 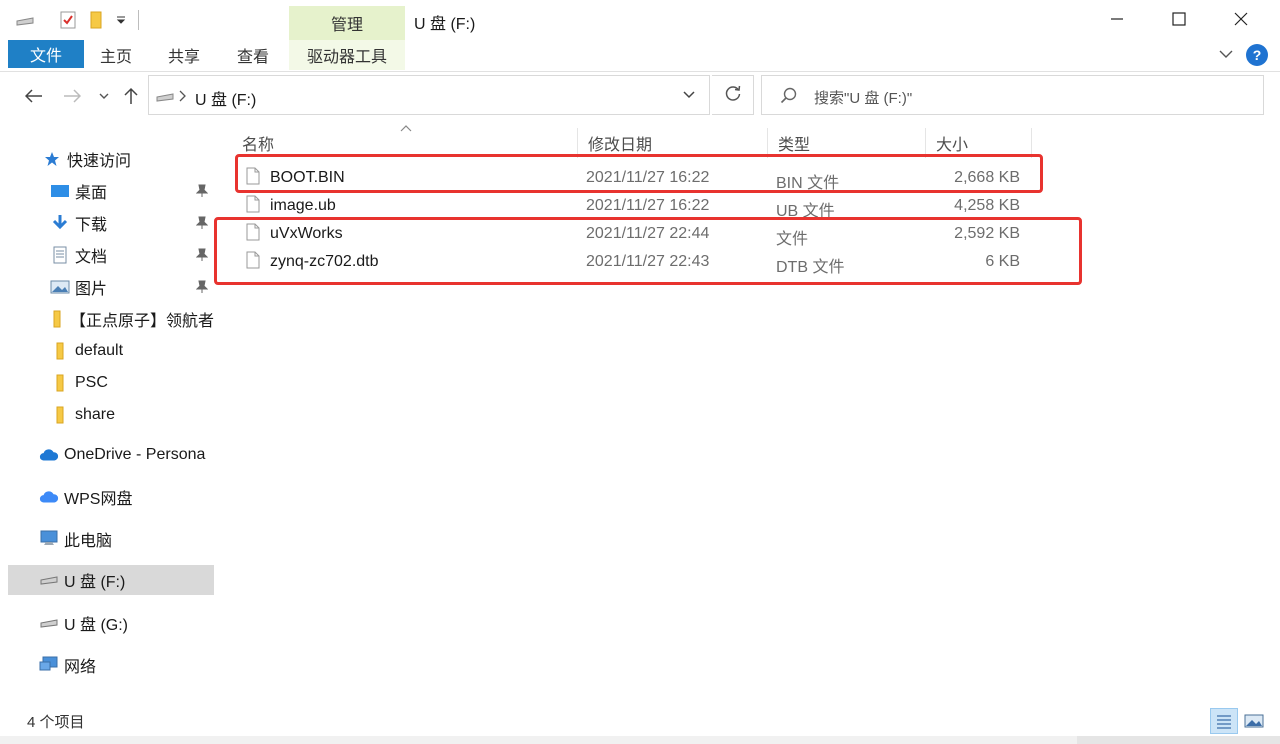 I want to click on nav-item-label: 下载, so click(x=91, y=225).